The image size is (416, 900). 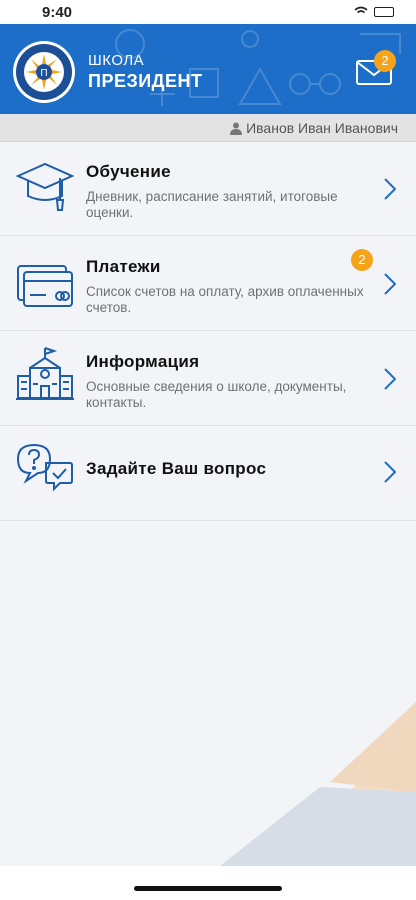 I want to click on user-bar: Иванов Иван Иванович, so click(x=208, y=128).